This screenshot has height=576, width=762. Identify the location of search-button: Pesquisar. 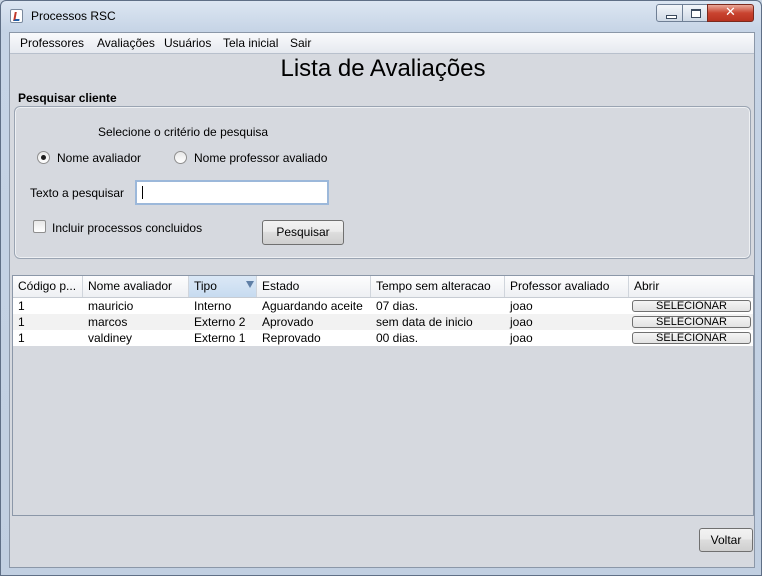
(303, 232).